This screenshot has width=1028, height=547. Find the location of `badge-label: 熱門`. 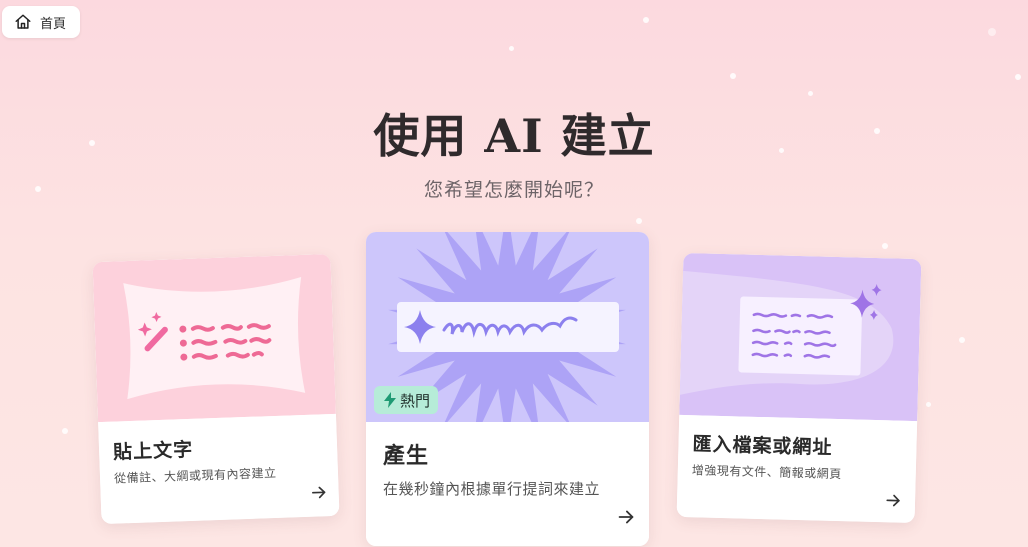

badge-label: 熱門 is located at coordinates (415, 400).